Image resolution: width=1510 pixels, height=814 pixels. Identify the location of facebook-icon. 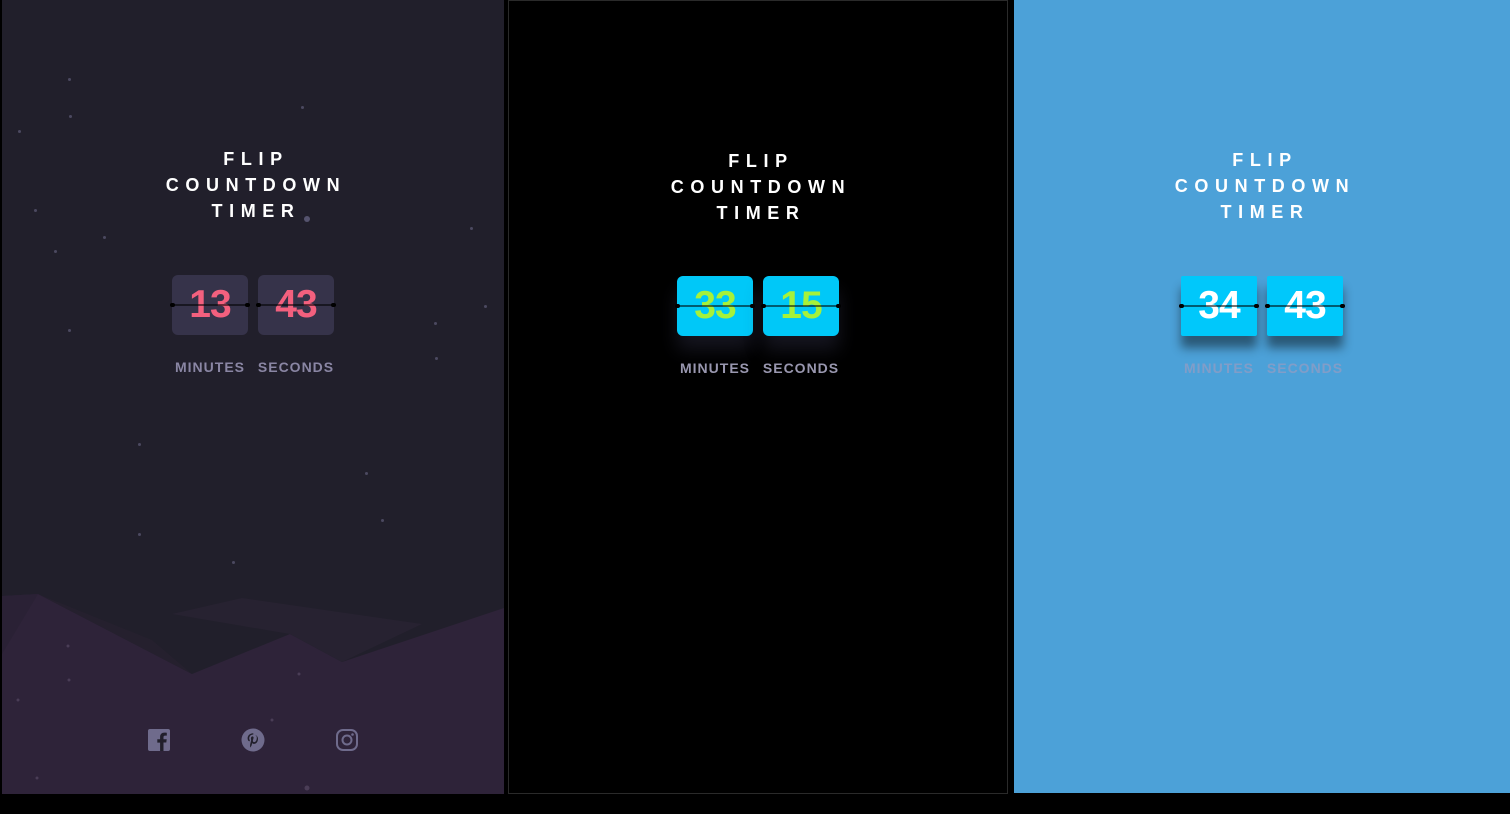
(159, 740).